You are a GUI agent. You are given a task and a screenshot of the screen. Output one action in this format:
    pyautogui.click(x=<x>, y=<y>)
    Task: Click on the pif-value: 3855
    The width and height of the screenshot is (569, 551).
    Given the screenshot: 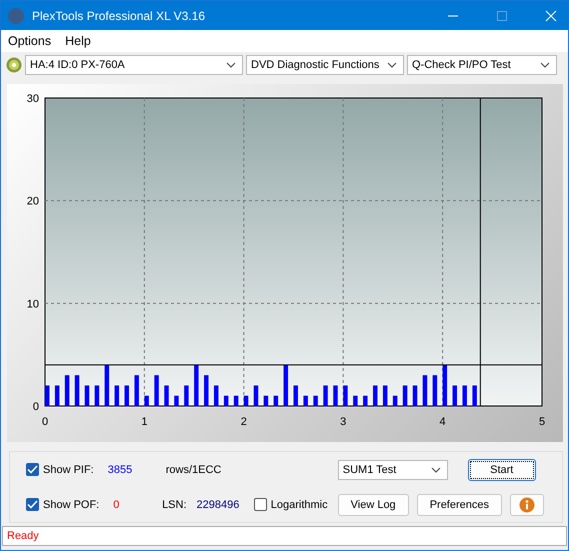 What is the action you would take?
    pyautogui.click(x=121, y=470)
    